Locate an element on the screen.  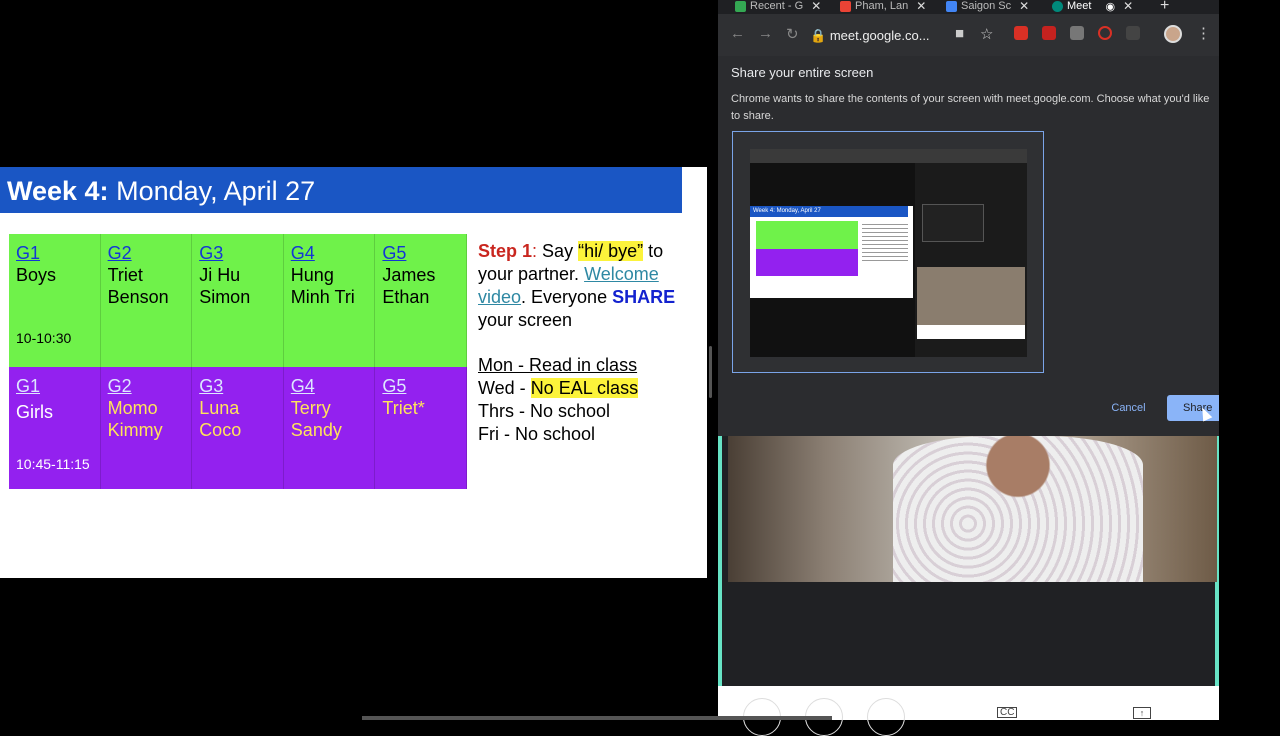
captions-icon: CC is located at coordinates (1007, 712).